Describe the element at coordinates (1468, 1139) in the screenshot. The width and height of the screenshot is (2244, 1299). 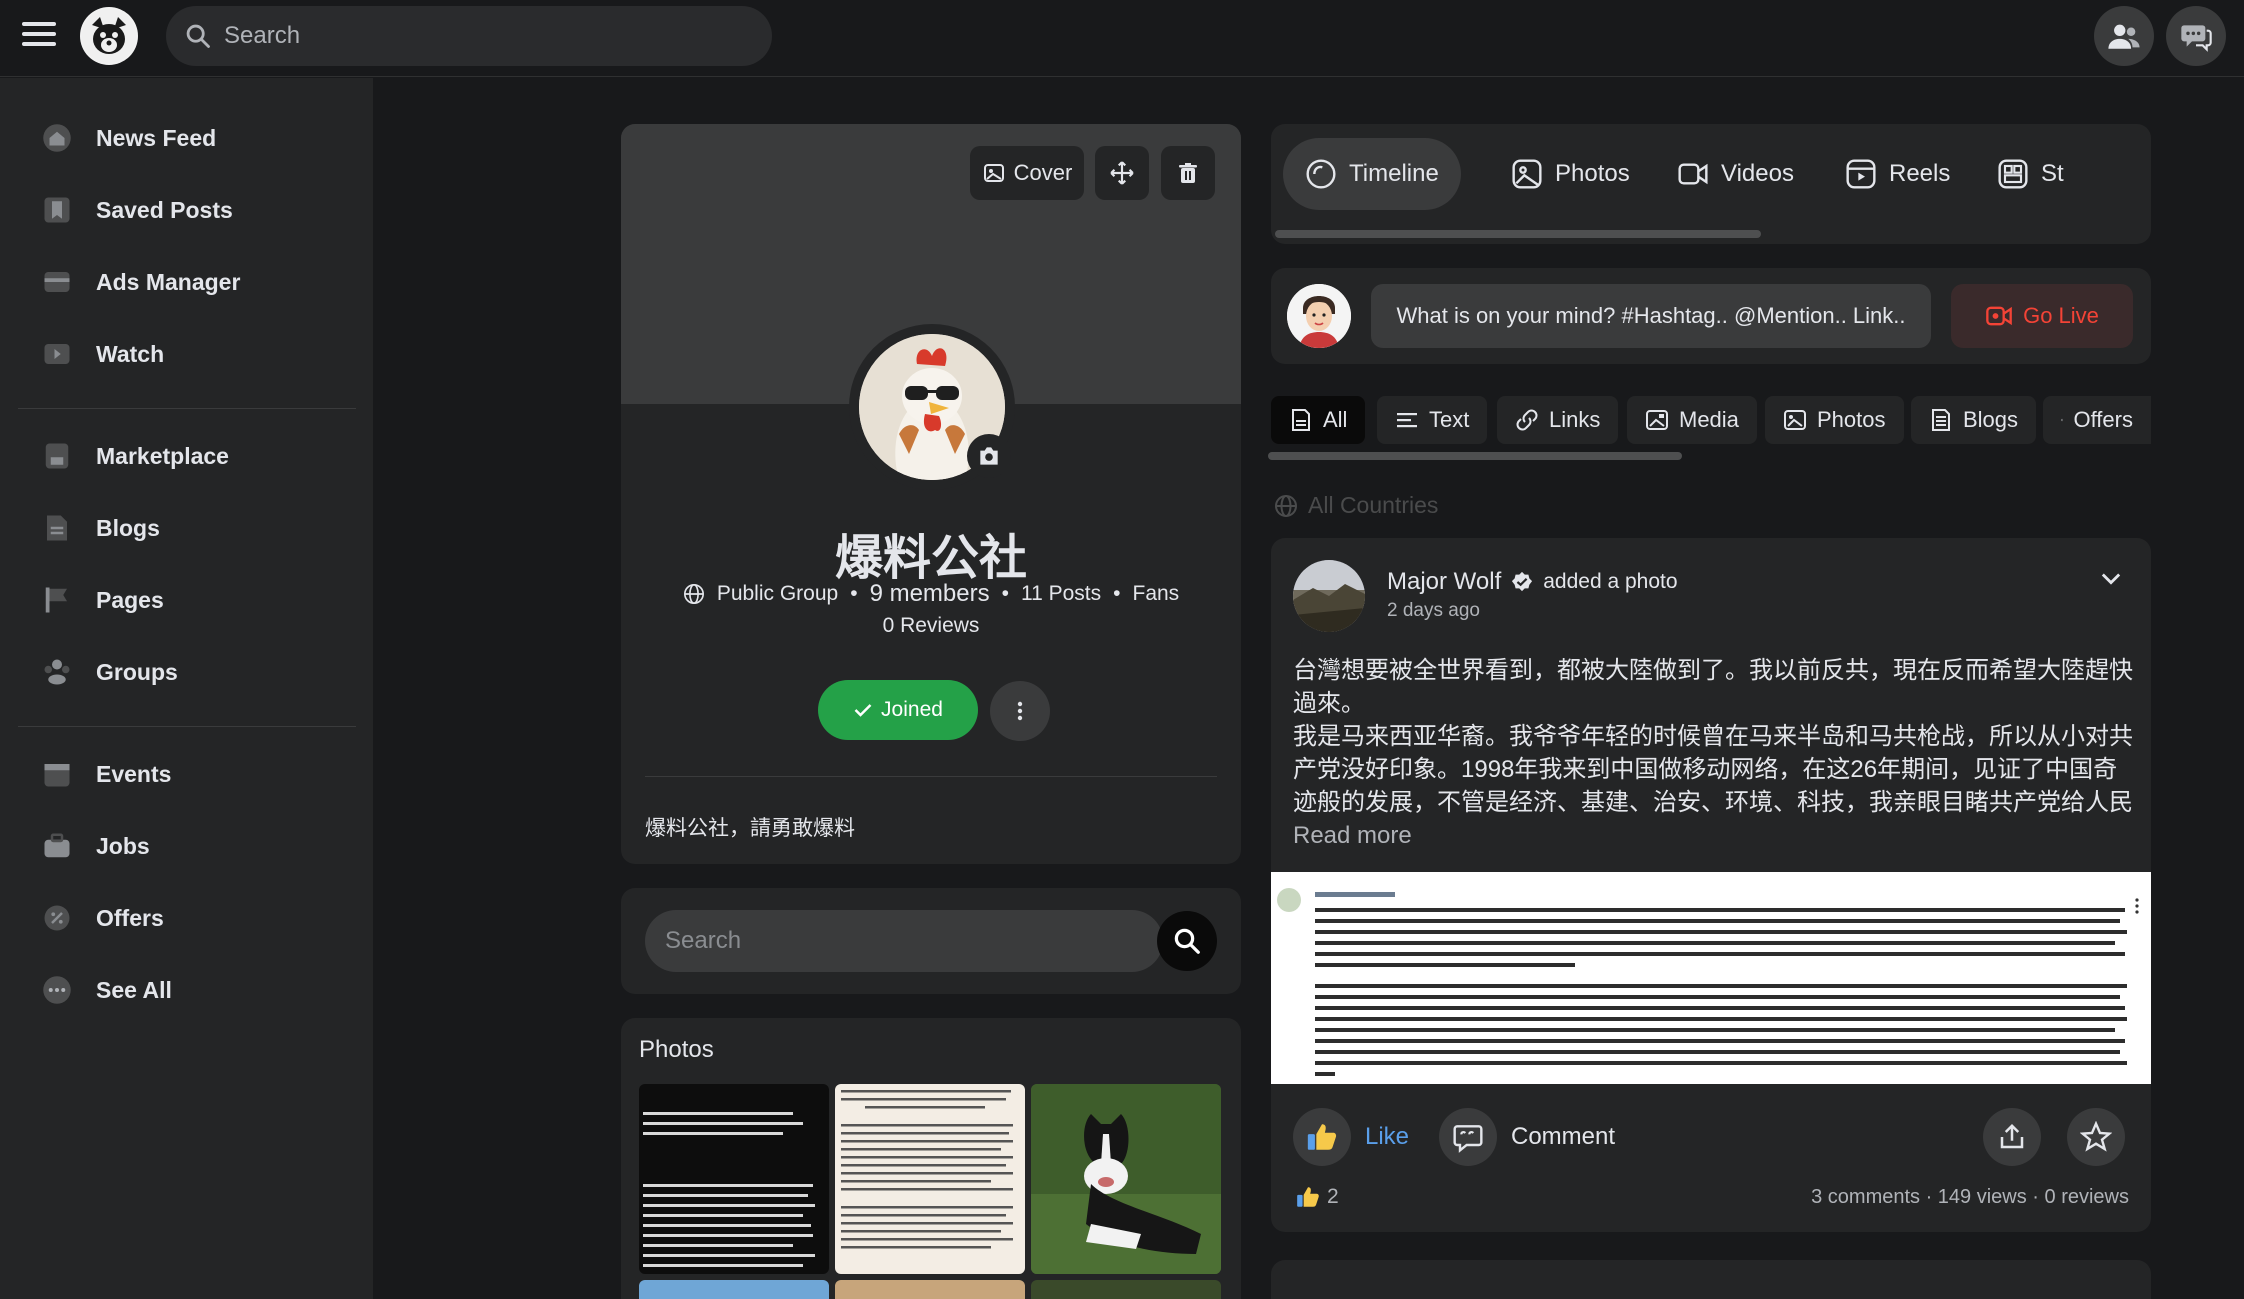
I see `comment-icon` at that location.